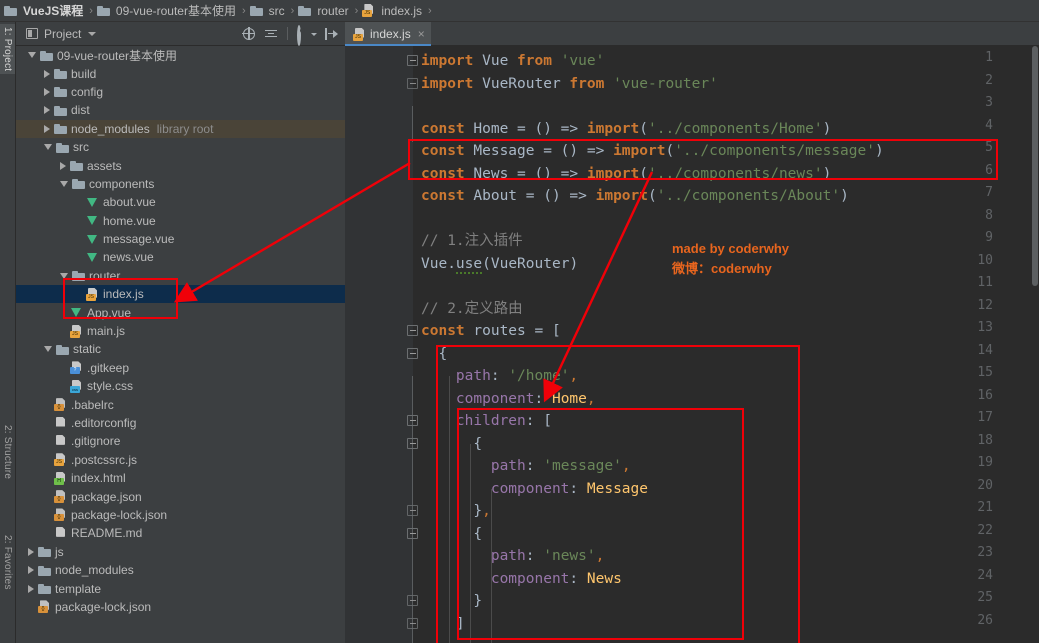 The width and height of the screenshot is (1039, 643). Describe the element at coordinates (104, 459) in the screenshot. I see `tree-item-label: .postcssrc.js` at that location.